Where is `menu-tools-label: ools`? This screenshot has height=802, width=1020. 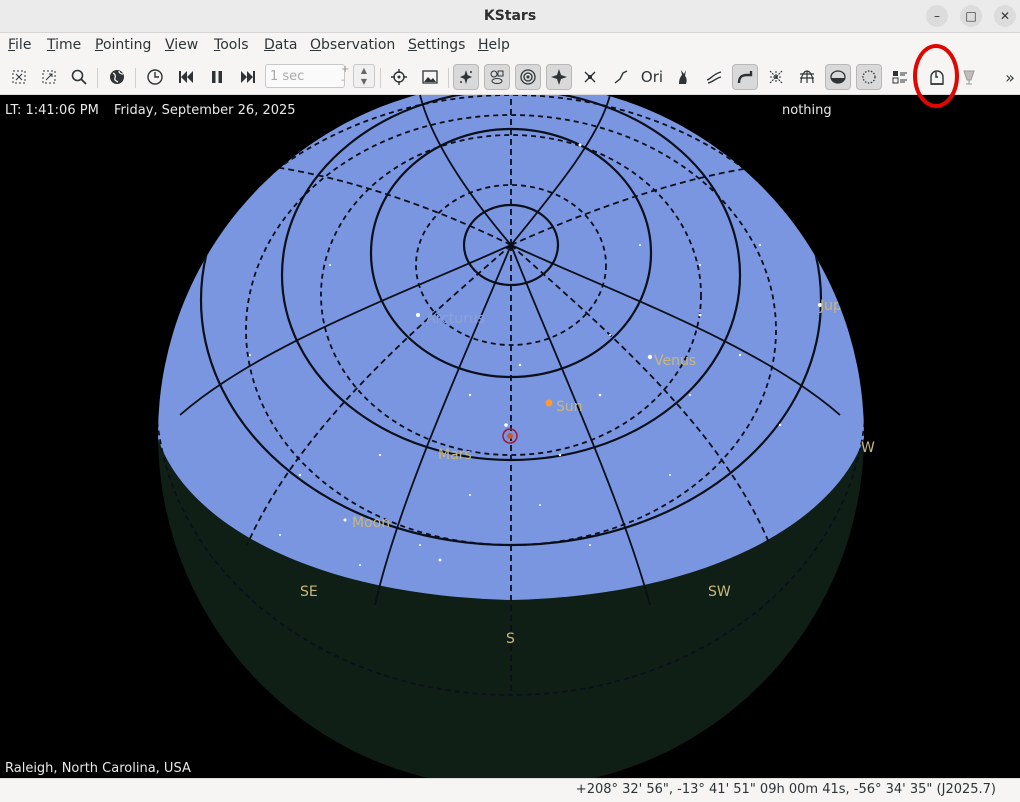
menu-tools-label: ools is located at coordinates (234, 45).